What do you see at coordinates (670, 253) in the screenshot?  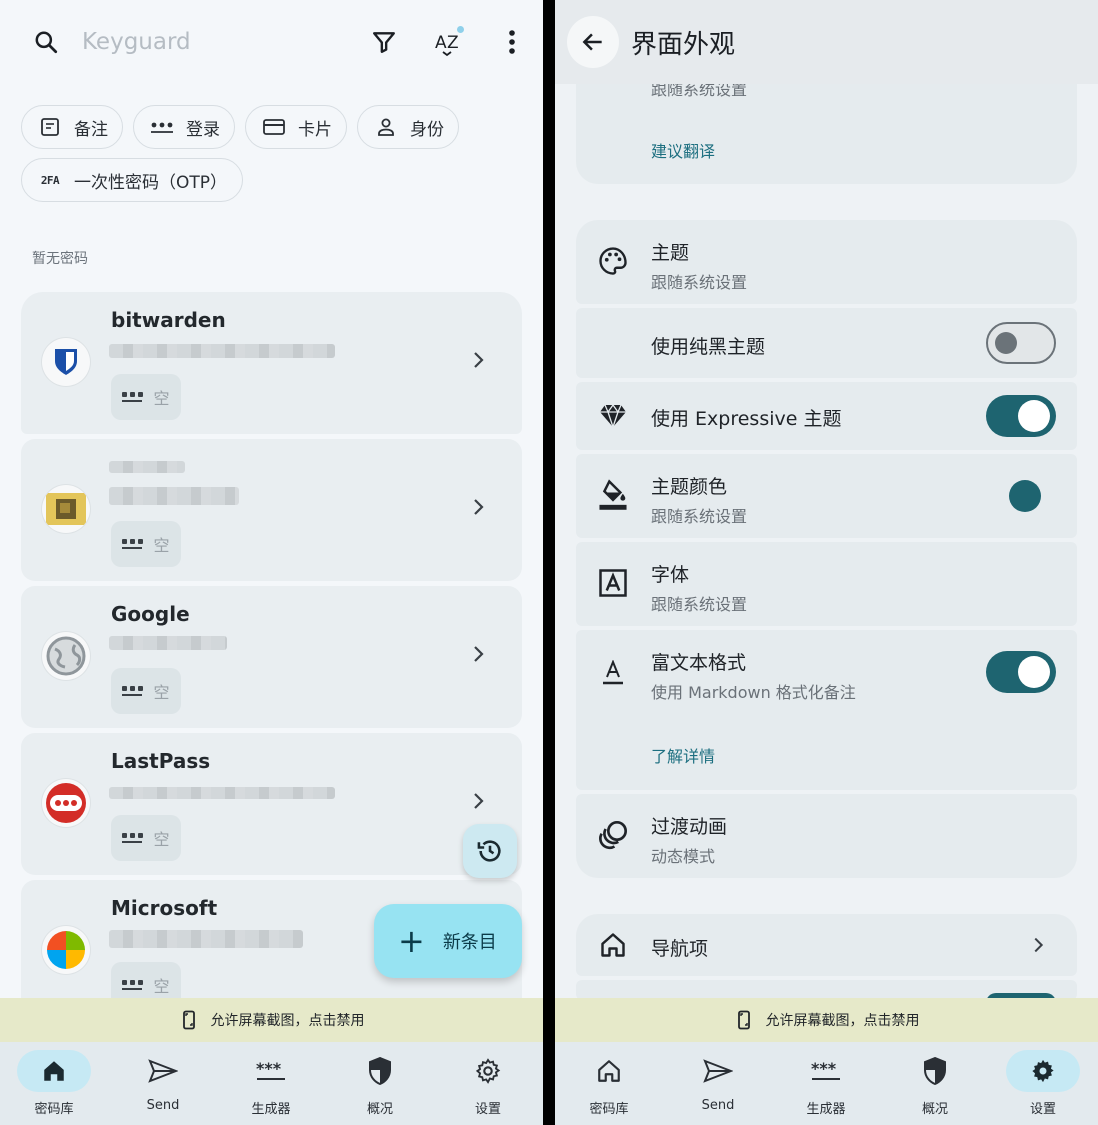 I see `setting-title: 主题` at bounding box center [670, 253].